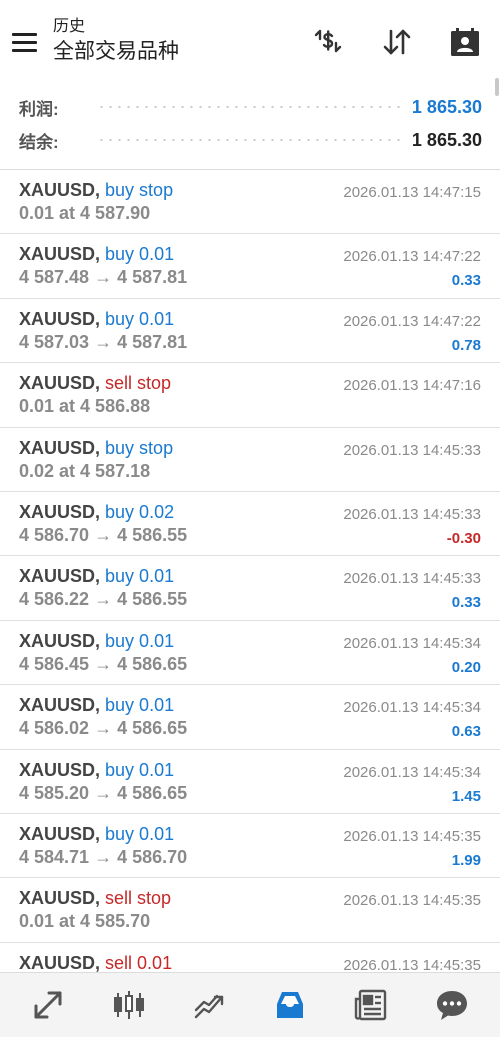 This screenshot has height=1037, width=500. I want to click on order-profit: 0.63, so click(466, 732).